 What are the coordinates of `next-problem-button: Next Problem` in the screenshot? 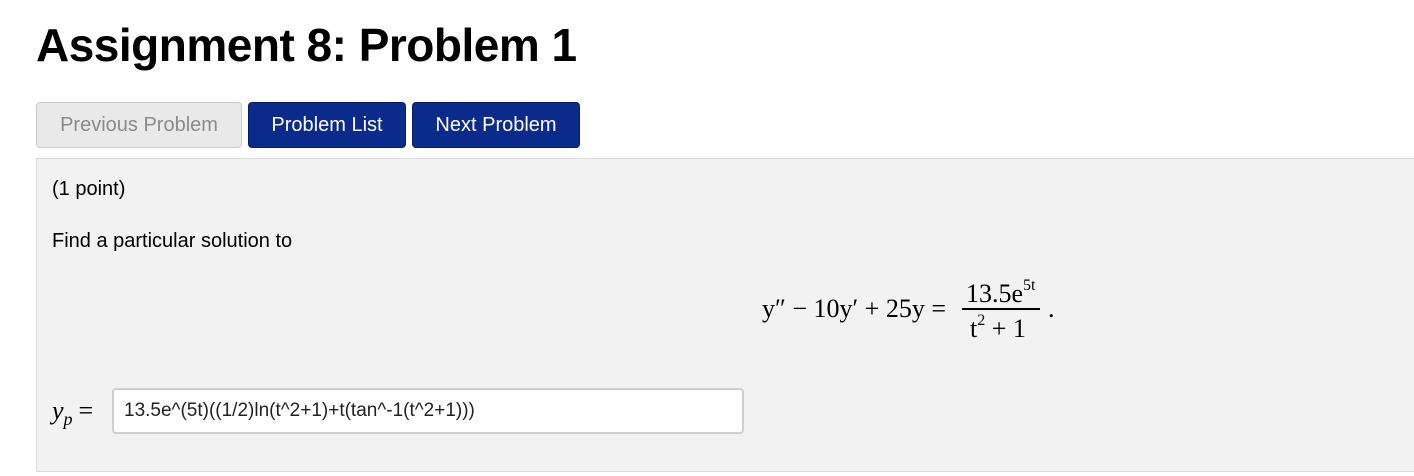 It's located at (496, 125).